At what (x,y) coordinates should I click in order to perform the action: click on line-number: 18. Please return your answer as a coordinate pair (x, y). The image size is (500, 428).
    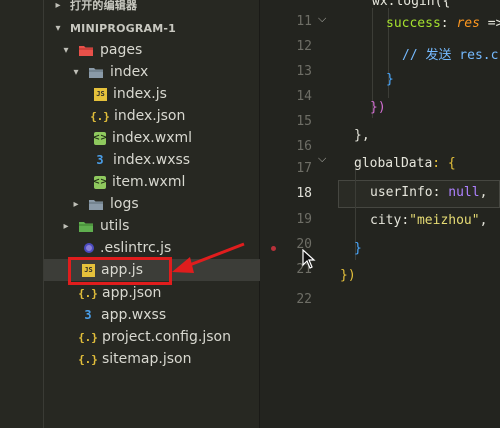
    Looking at the image, I should click on (304, 193).